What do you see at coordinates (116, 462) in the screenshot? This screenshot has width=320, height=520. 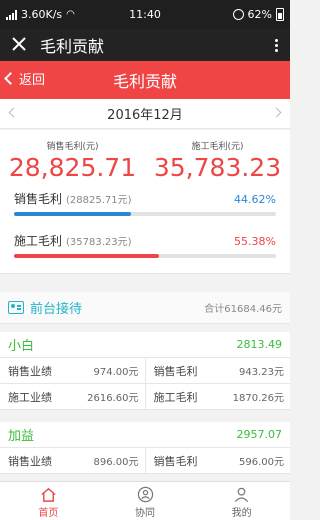 I see `metric-value: 896.00元` at bounding box center [116, 462].